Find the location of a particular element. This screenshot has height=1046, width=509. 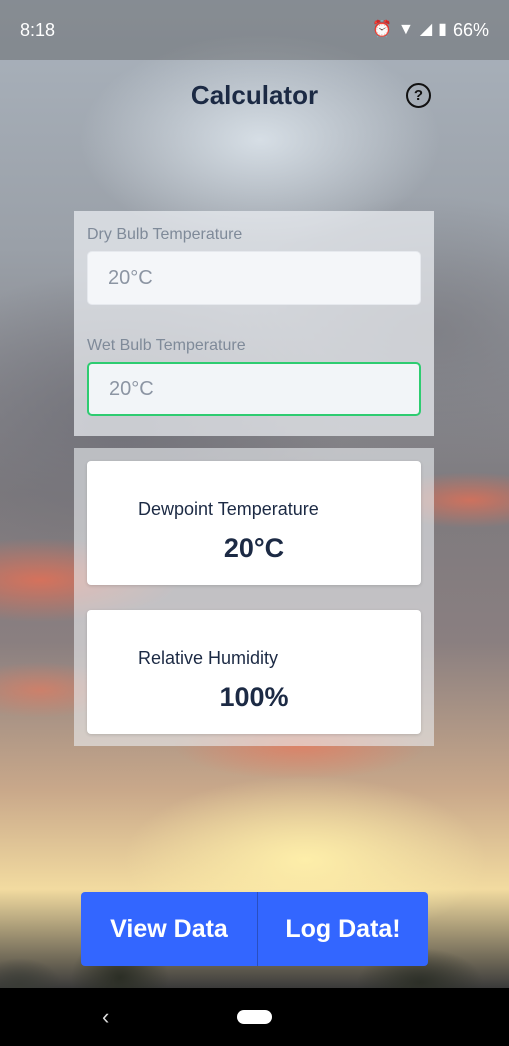

dewpoint-value: 20°C is located at coordinates (254, 548).